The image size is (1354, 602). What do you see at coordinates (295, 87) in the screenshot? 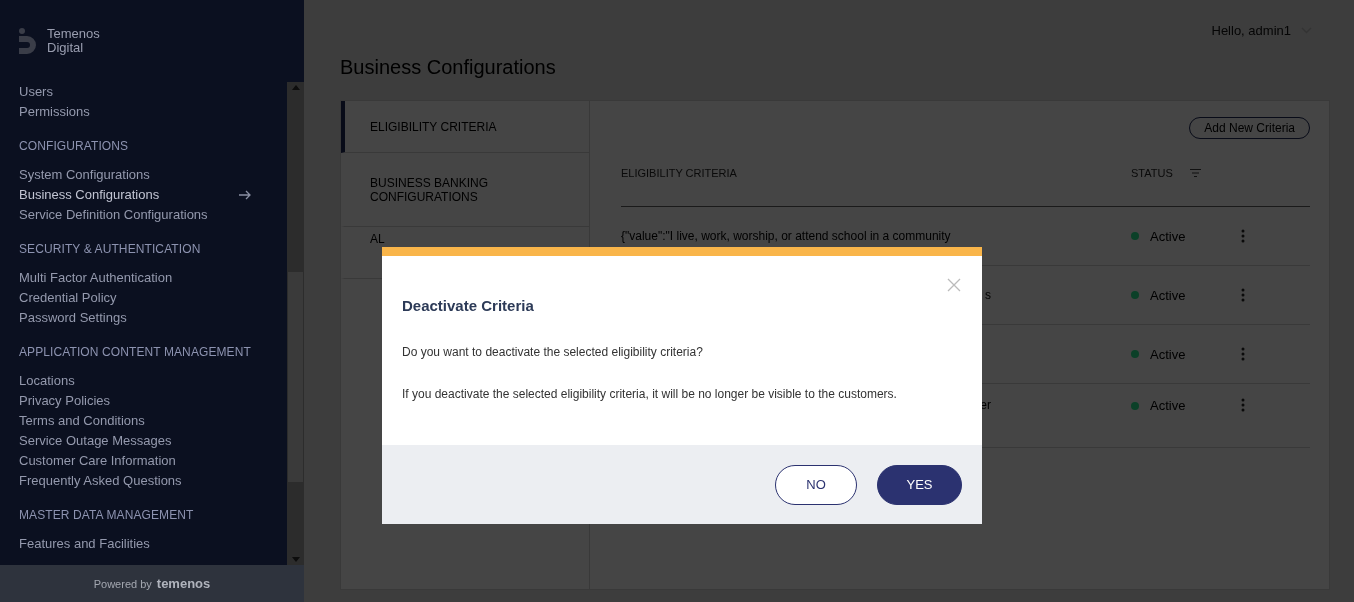
I see `scroll-up-icon` at bounding box center [295, 87].